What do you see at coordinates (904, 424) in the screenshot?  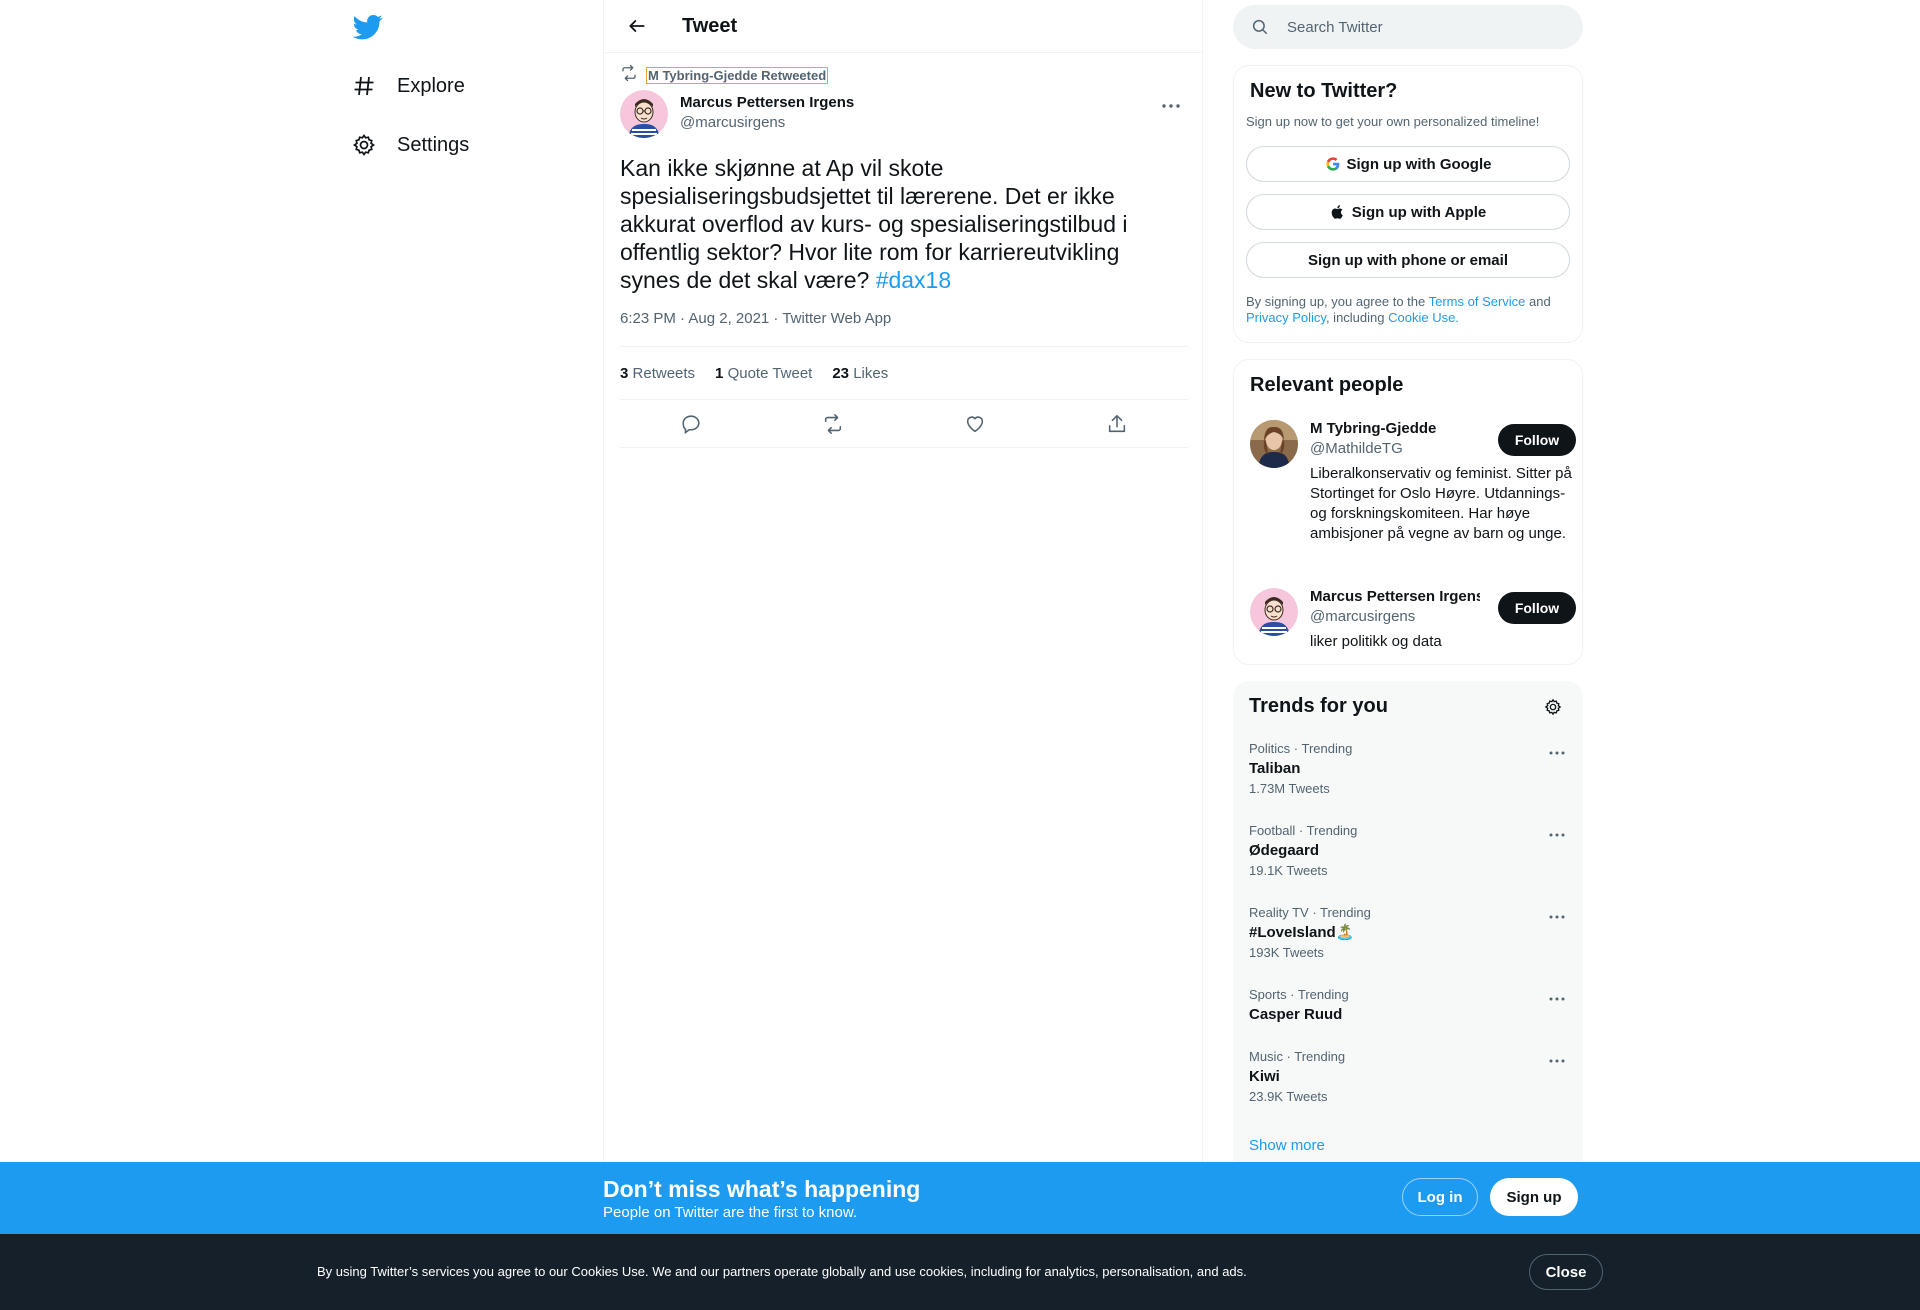 I see `tweet-actions` at bounding box center [904, 424].